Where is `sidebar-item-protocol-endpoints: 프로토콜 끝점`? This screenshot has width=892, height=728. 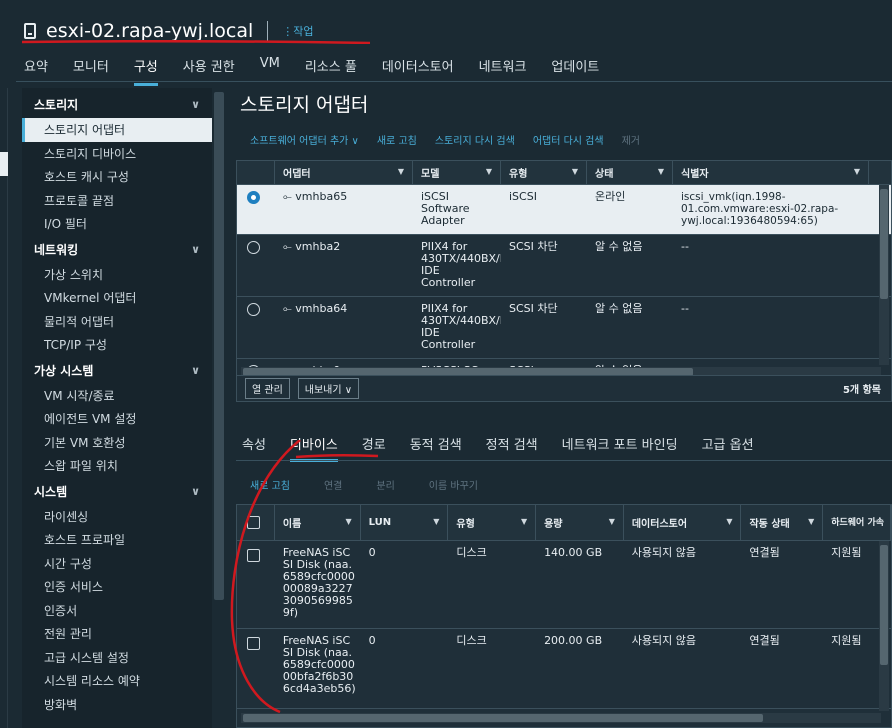 sidebar-item-protocol-endpoints: 프로토콜 끝점 is located at coordinates (117, 201).